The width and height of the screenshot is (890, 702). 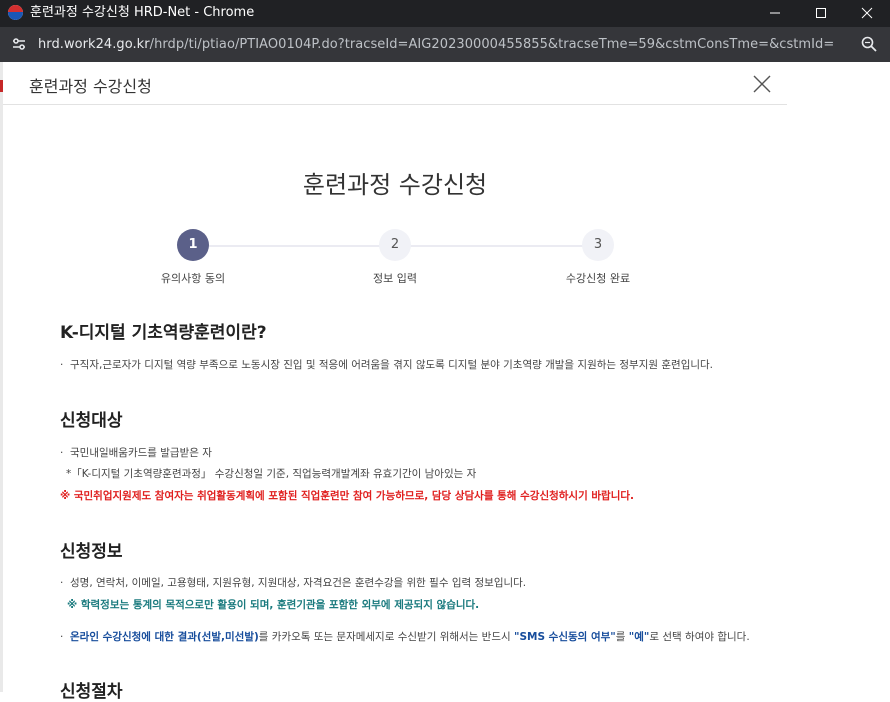 I want to click on maximize-icon, so click(x=821, y=13).